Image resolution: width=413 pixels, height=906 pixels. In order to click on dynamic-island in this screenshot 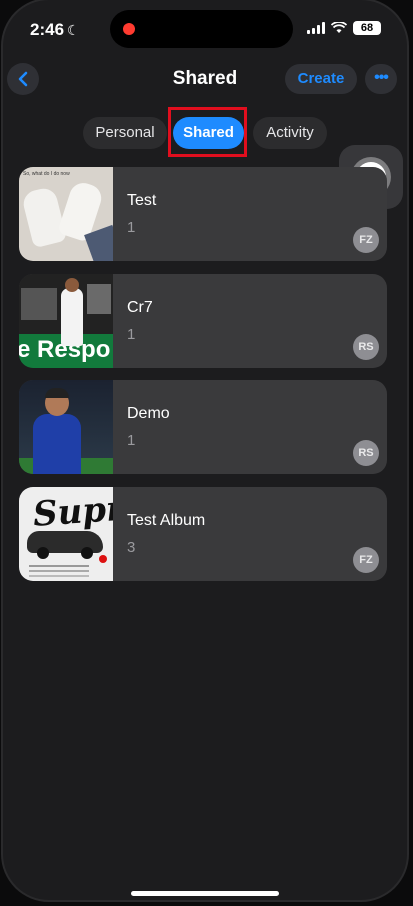, I will do `click(201, 29)`.